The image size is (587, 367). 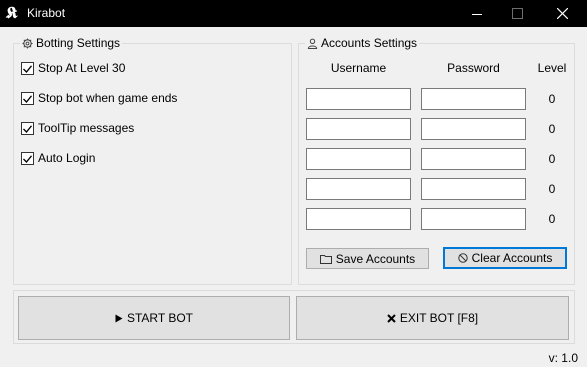 I want to click on clear-accounts-button: Clear Accounts, so click(x=505, y=258).